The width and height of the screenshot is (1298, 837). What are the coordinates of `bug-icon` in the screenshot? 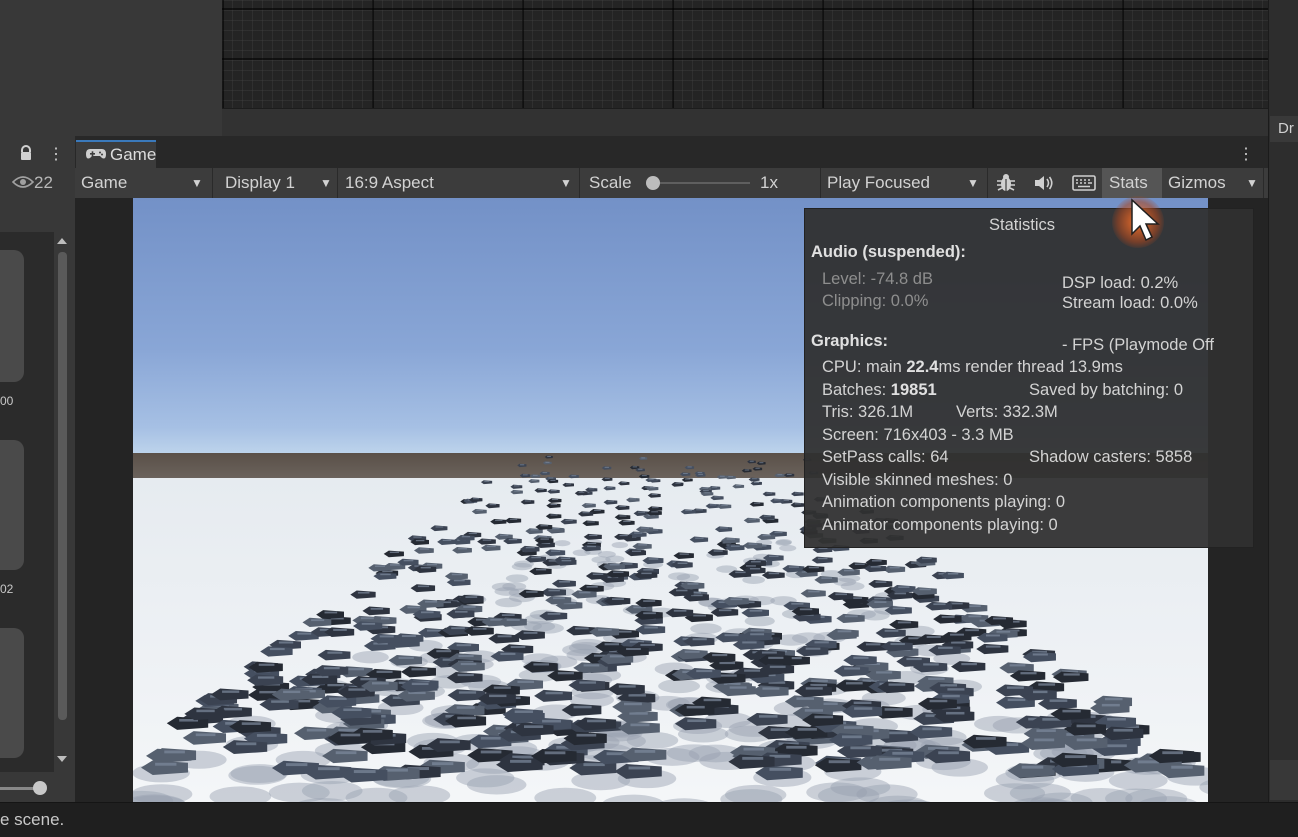 It's located at (1006, 183).